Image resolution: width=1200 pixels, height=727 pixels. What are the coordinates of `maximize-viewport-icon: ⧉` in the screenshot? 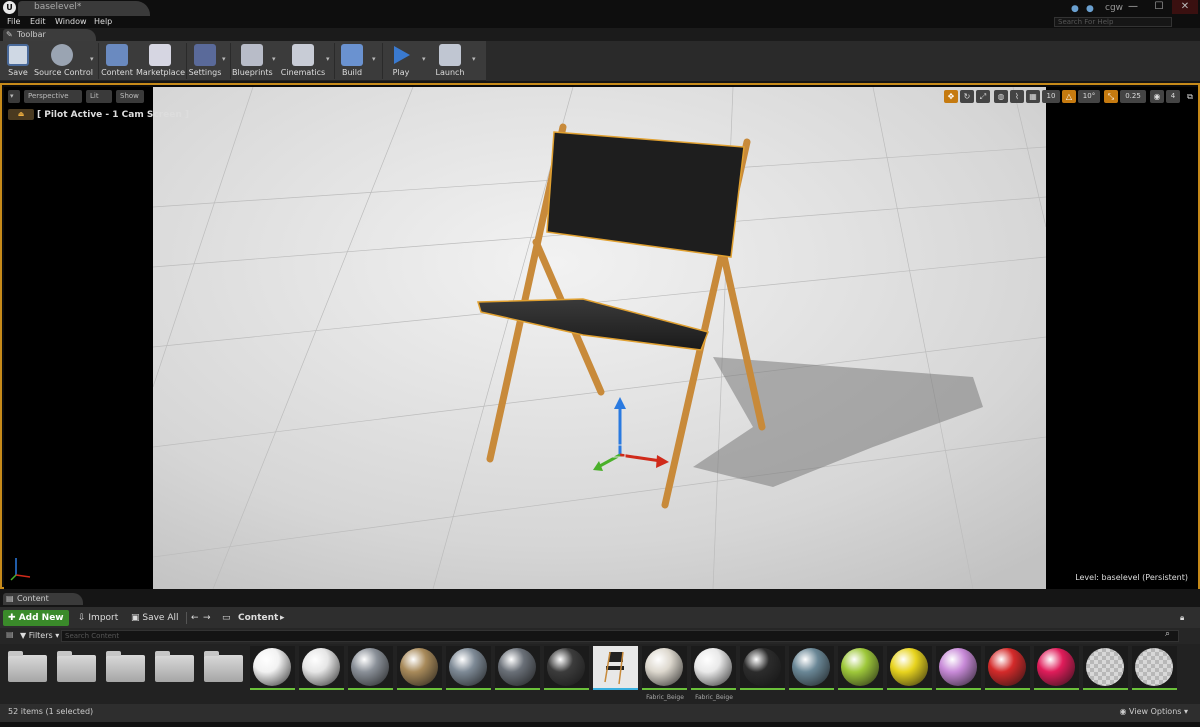 It's located at (1190, 96).